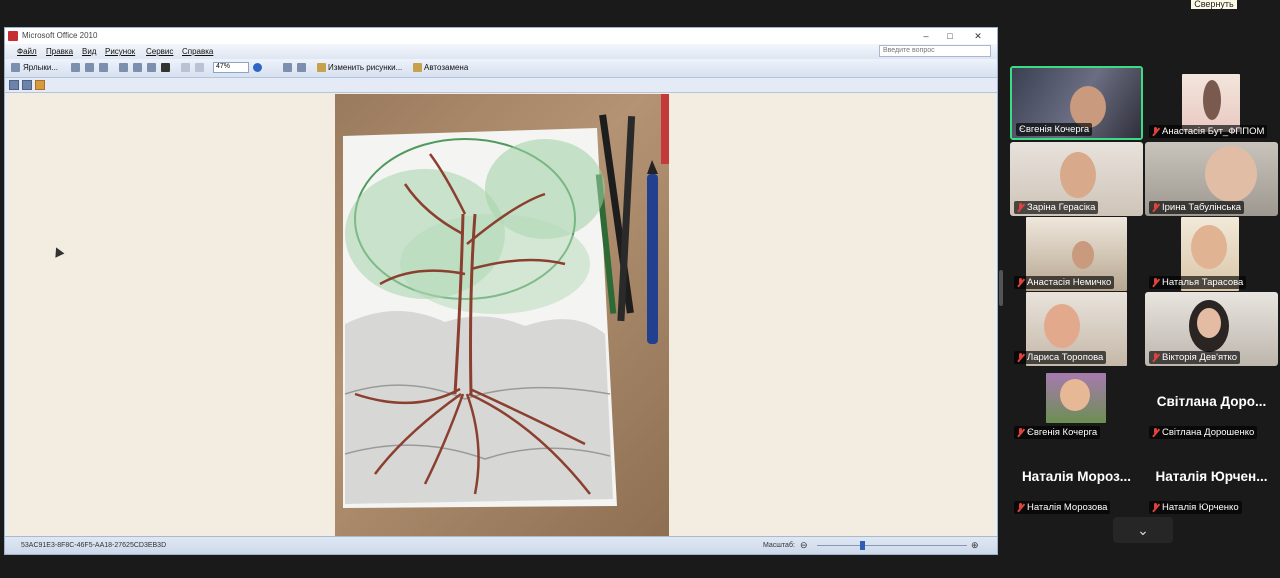  I want to click on print-icon, so click(89, 67).